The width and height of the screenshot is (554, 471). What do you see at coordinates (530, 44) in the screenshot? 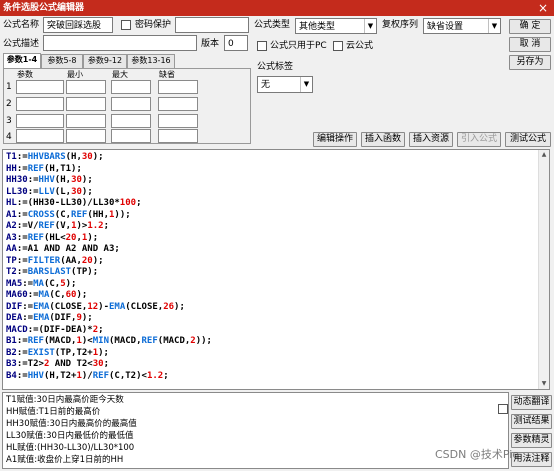
I see `cancel-button: 取 消` at bounding box center [530, 44].